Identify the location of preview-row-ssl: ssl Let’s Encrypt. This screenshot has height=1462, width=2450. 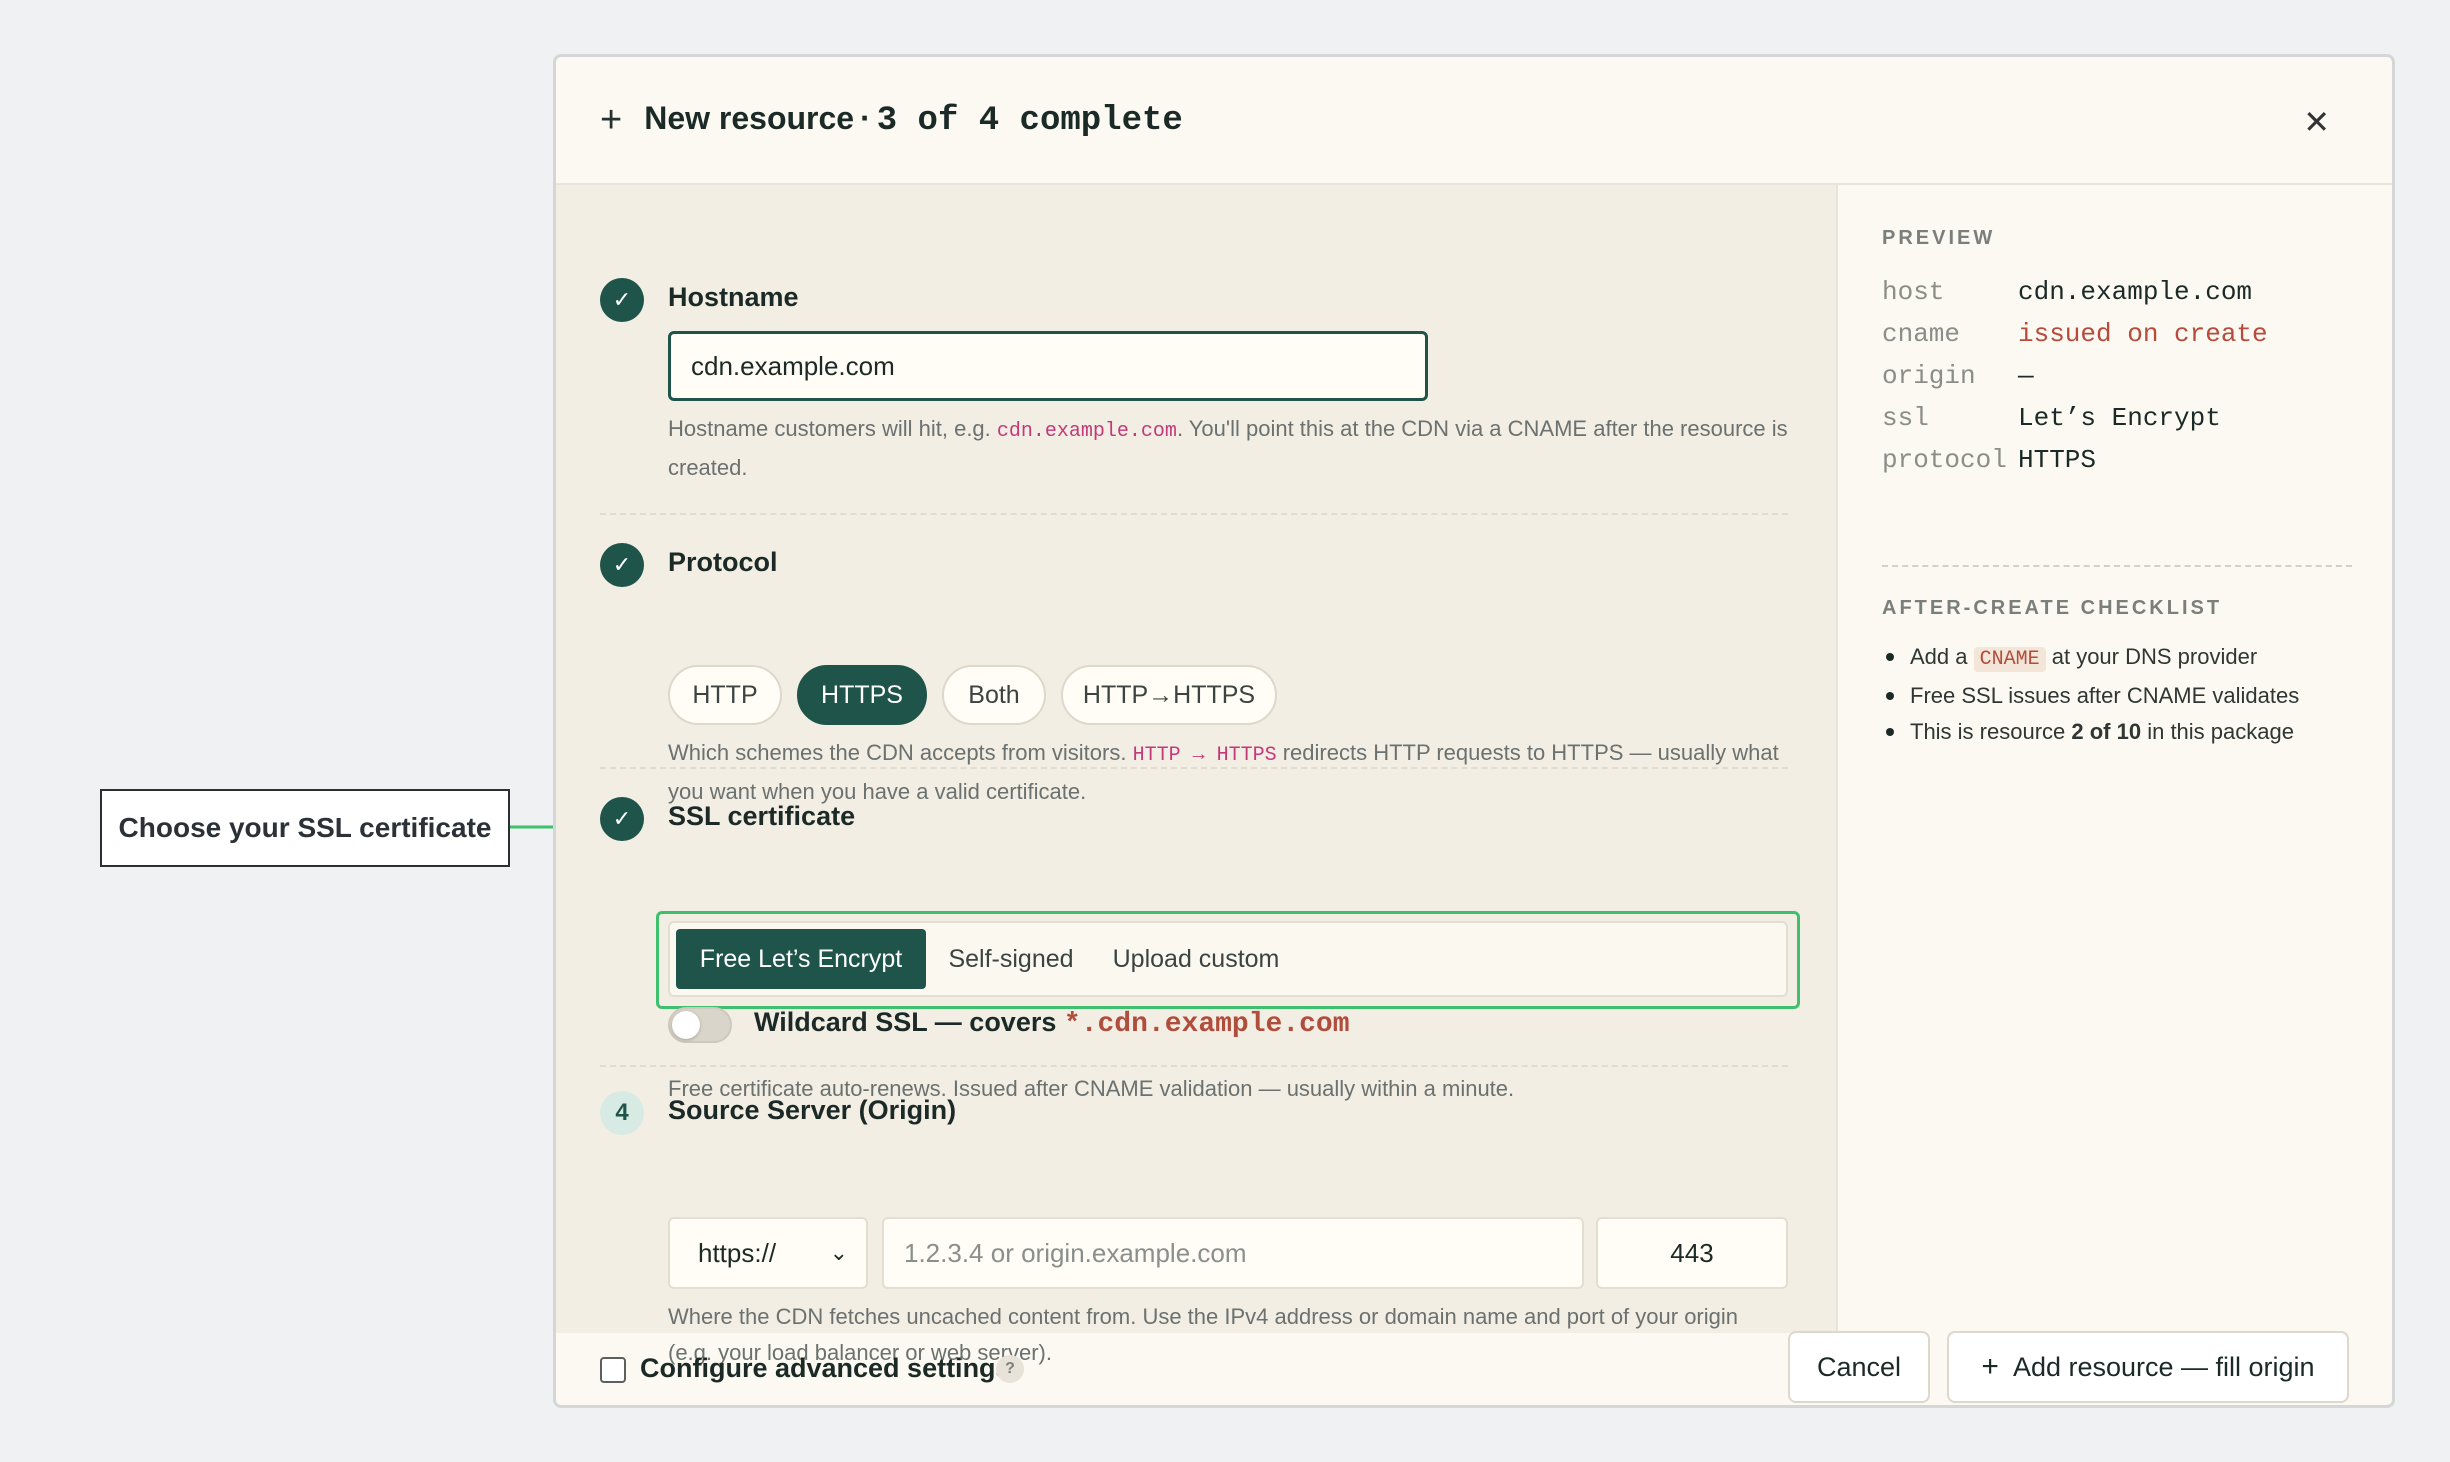
(2117, 418).